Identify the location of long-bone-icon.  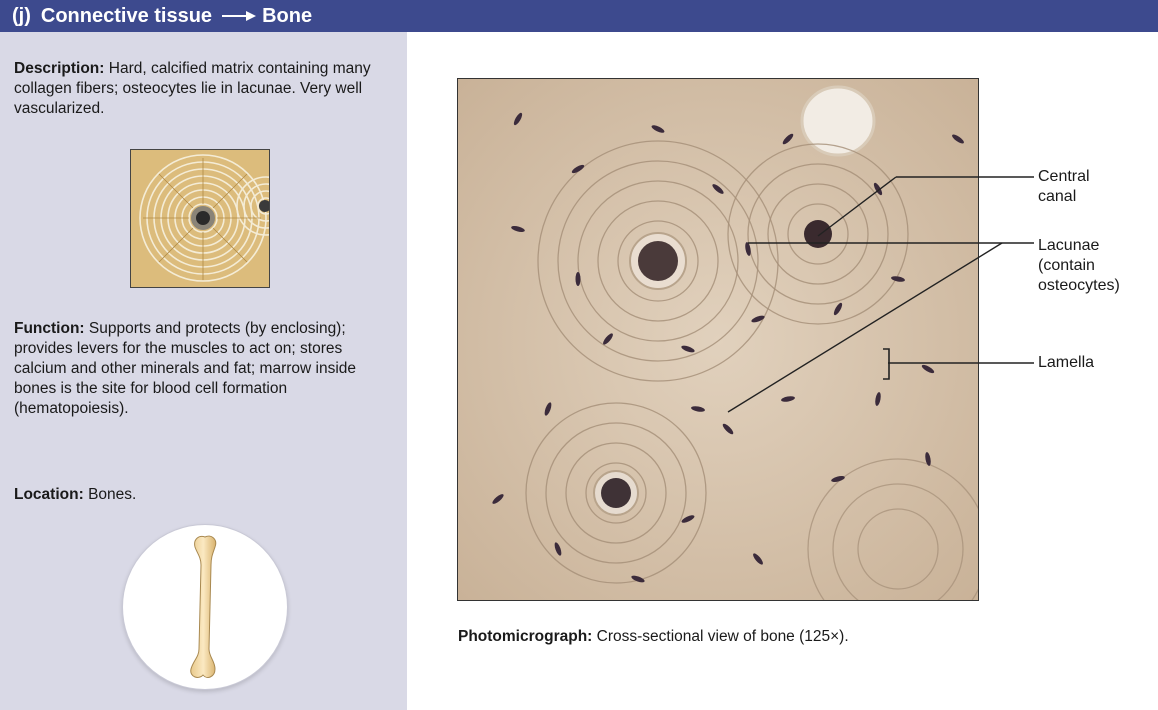
(205, 607).